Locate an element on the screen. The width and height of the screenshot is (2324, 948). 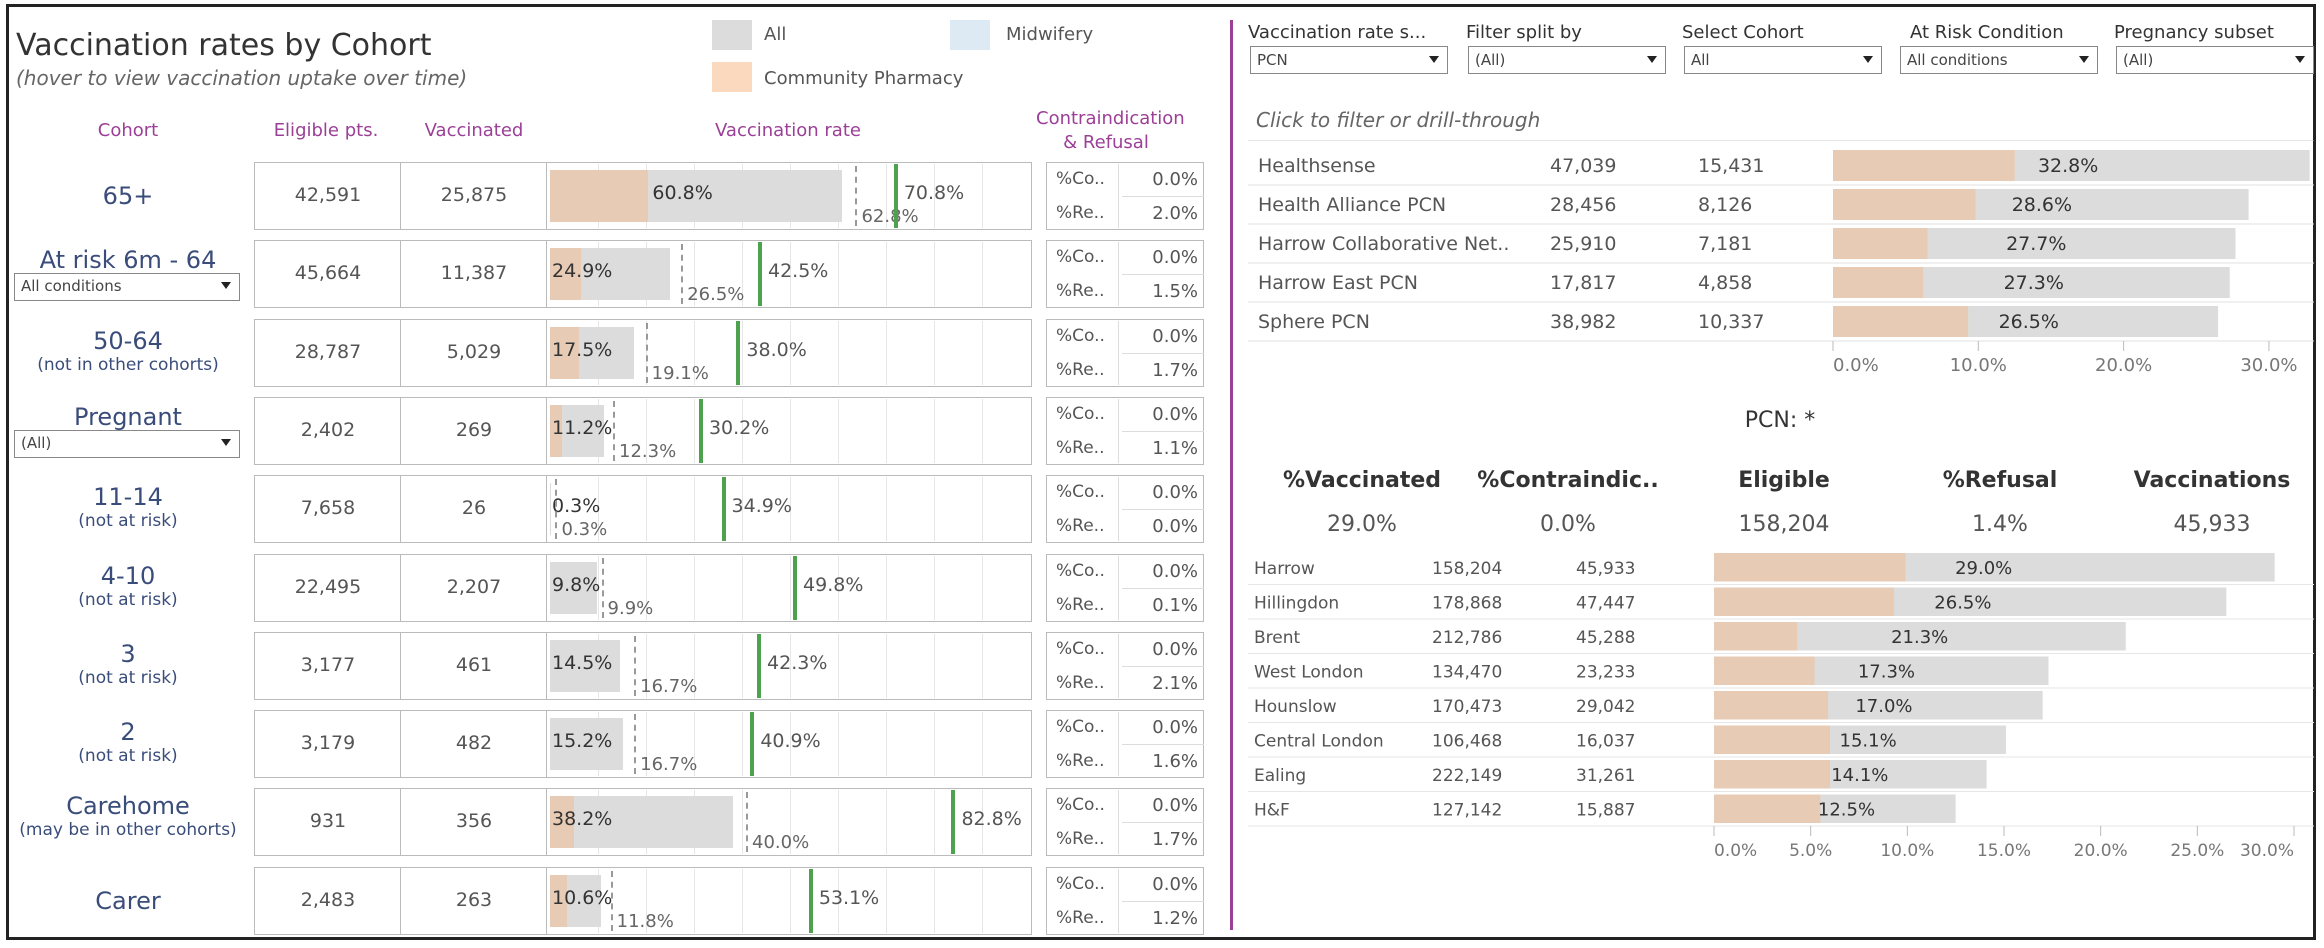
cohort-subtitle: (not at risk) is located at coordinates (128, 521).